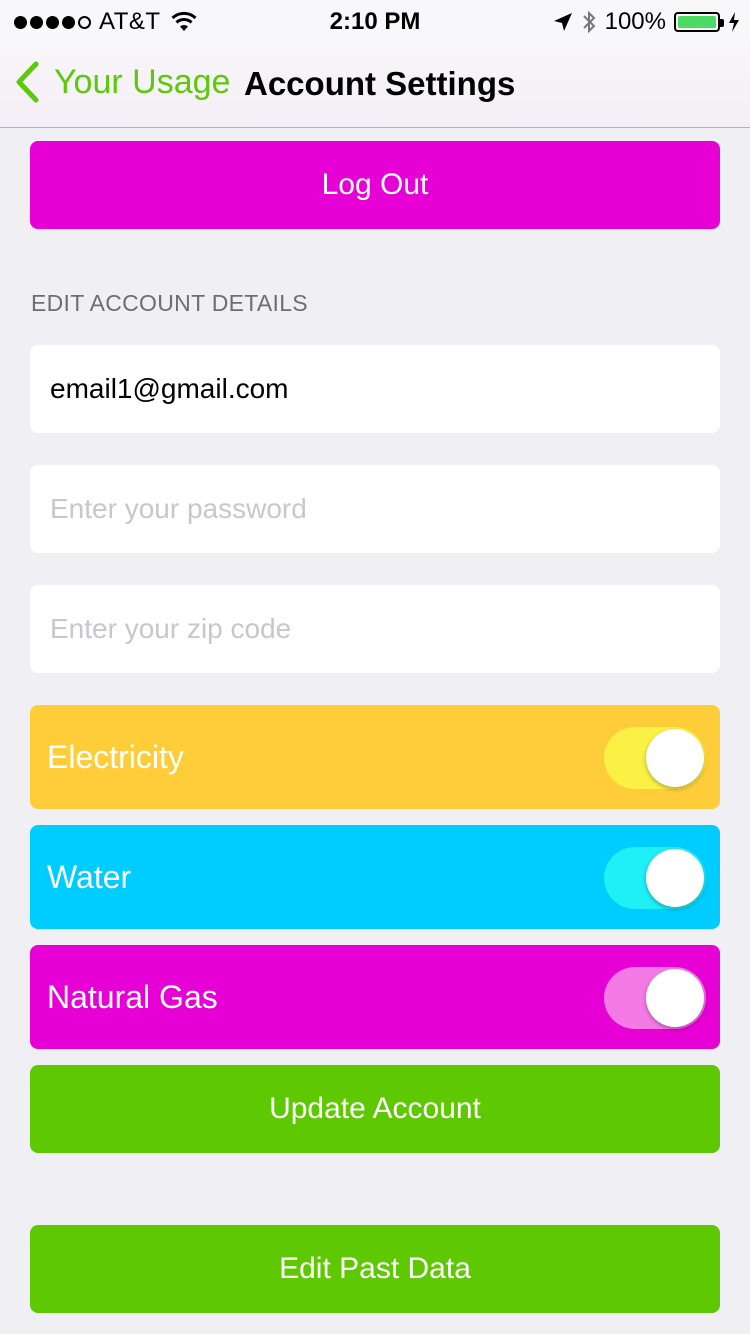 The width and height of the screenshot is (750, 1334). What do you see at coordinates (635, 21) in the screenshot?
I see `battery-percentage: 100%` at bounding box center [635, 21].